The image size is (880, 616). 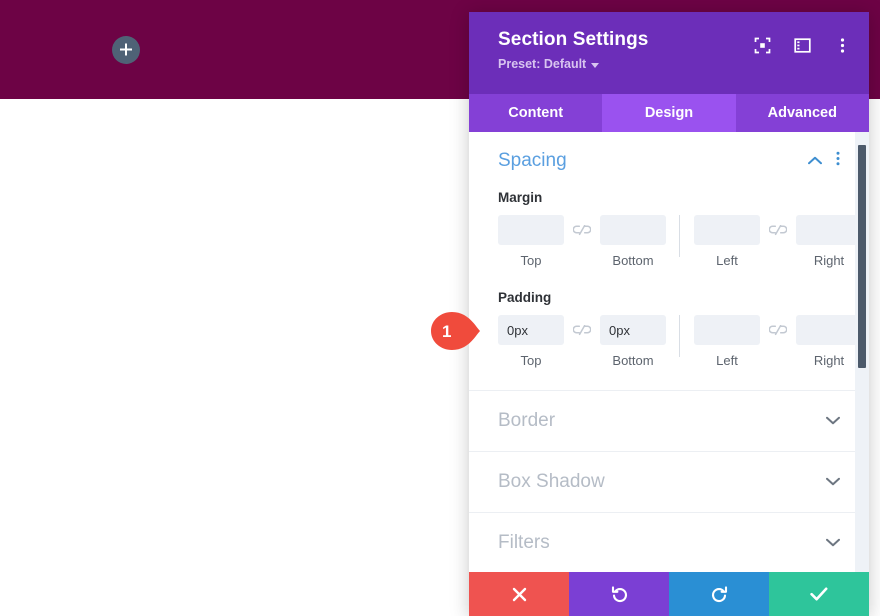 I want to click on chevron-up-icon, so click(x=815, y=161).